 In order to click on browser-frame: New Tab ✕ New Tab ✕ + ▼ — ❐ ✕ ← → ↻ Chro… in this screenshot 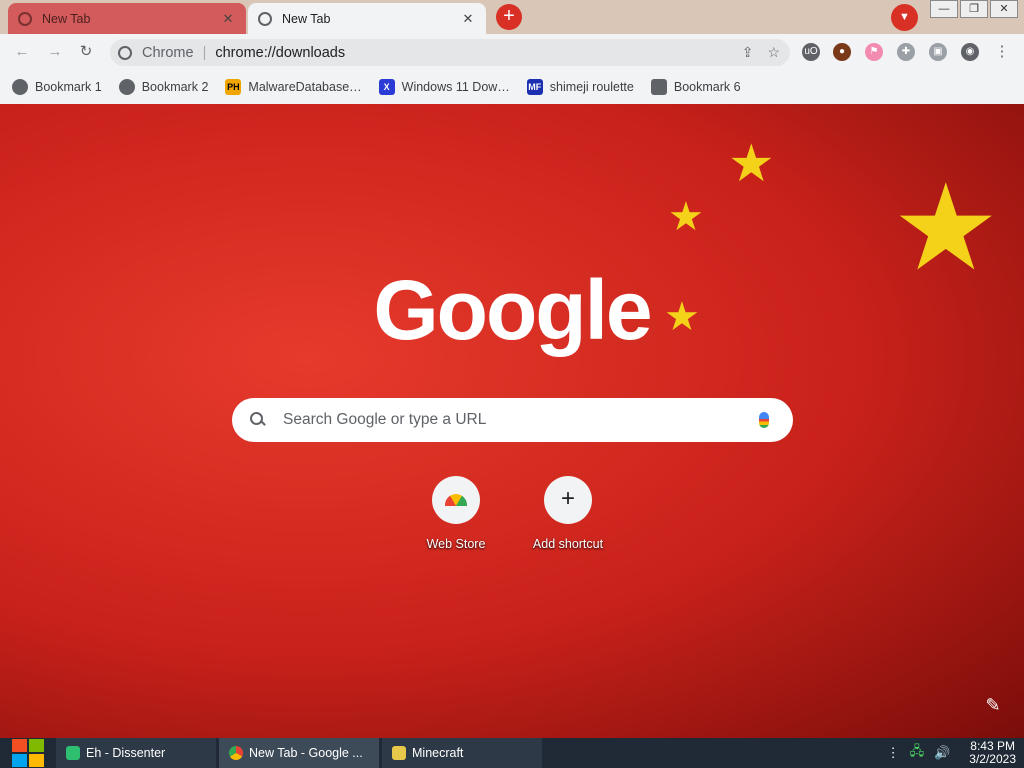, I will do `click(512, 52)`.